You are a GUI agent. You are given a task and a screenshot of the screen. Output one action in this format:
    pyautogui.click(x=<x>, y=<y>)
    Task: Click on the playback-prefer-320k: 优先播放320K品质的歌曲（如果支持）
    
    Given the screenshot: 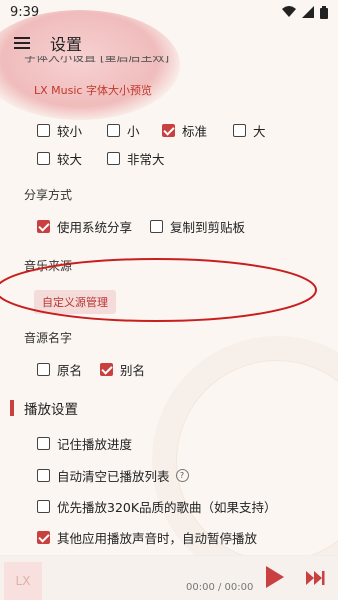 What is the action you would take?
    pyautogui.click(x=157, y=506)
    